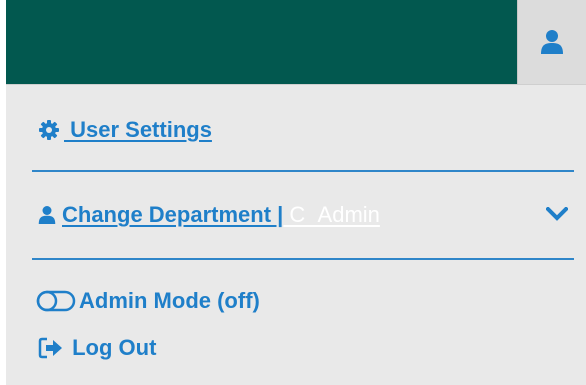  I want to click on log-out-label: Log Out, so click(111, 348).